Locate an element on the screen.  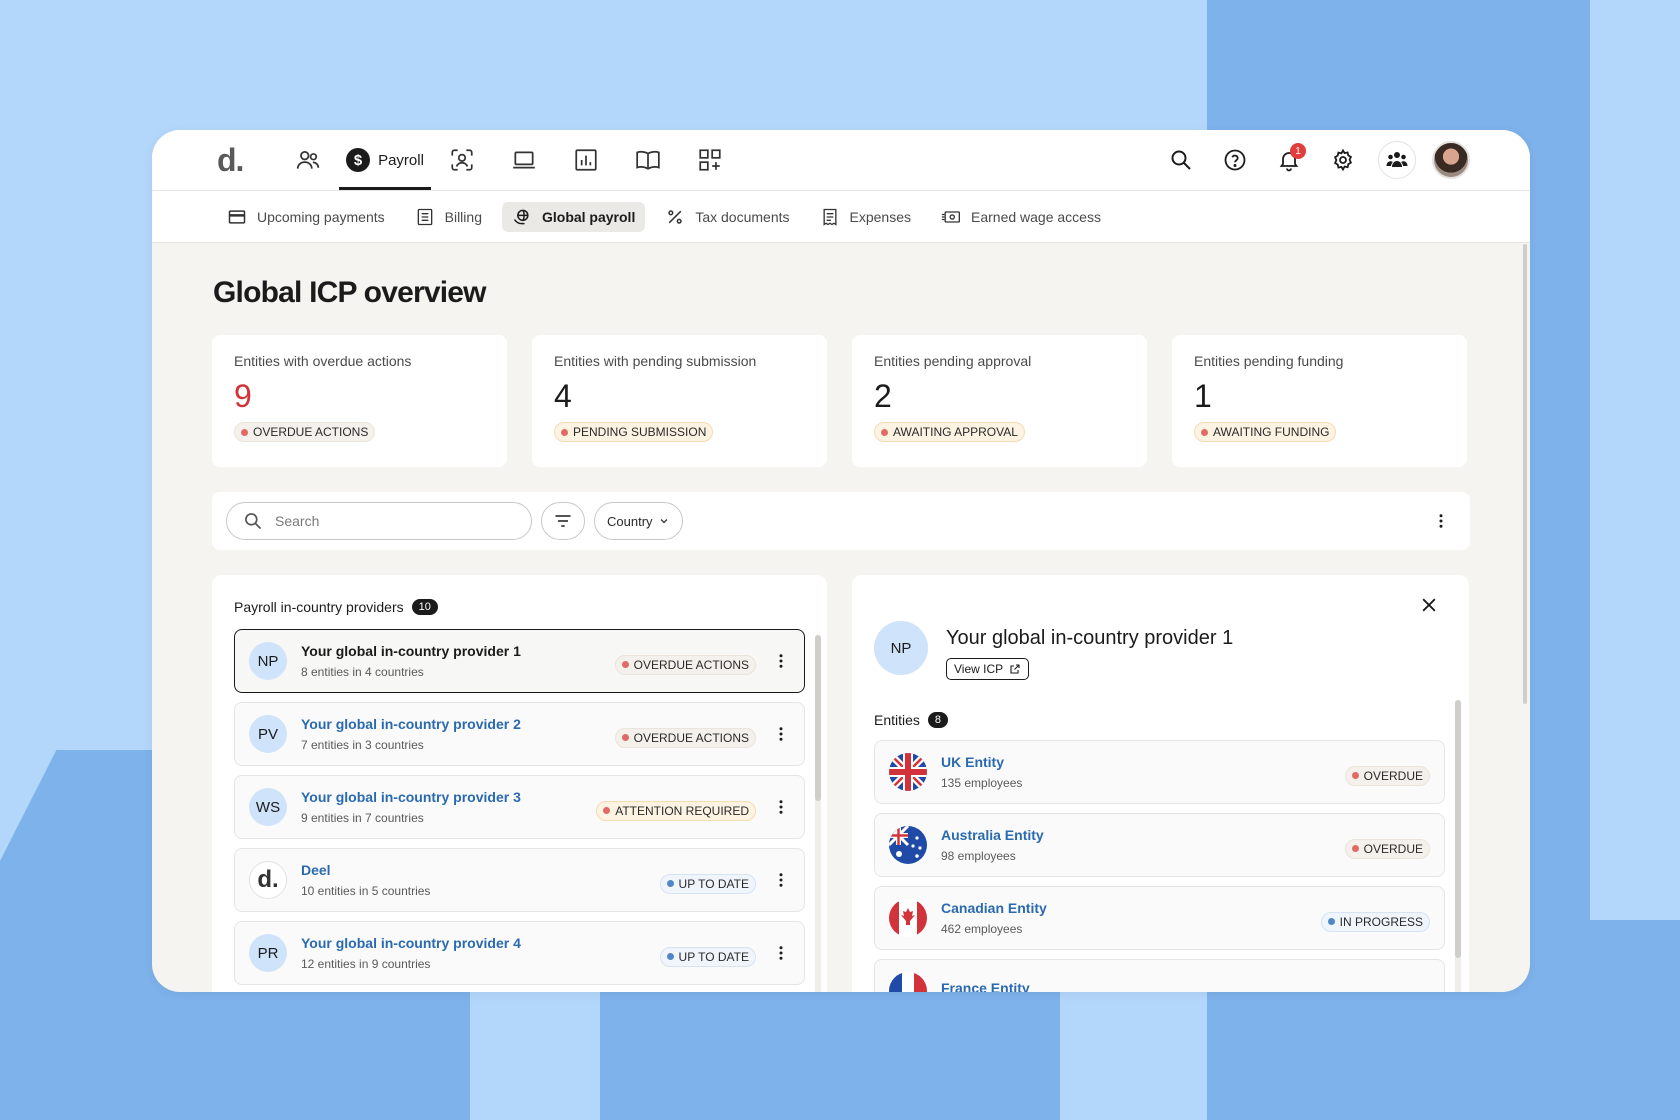
provider-name: Your global in-country provider 2 is located at coordinates (451, 724).